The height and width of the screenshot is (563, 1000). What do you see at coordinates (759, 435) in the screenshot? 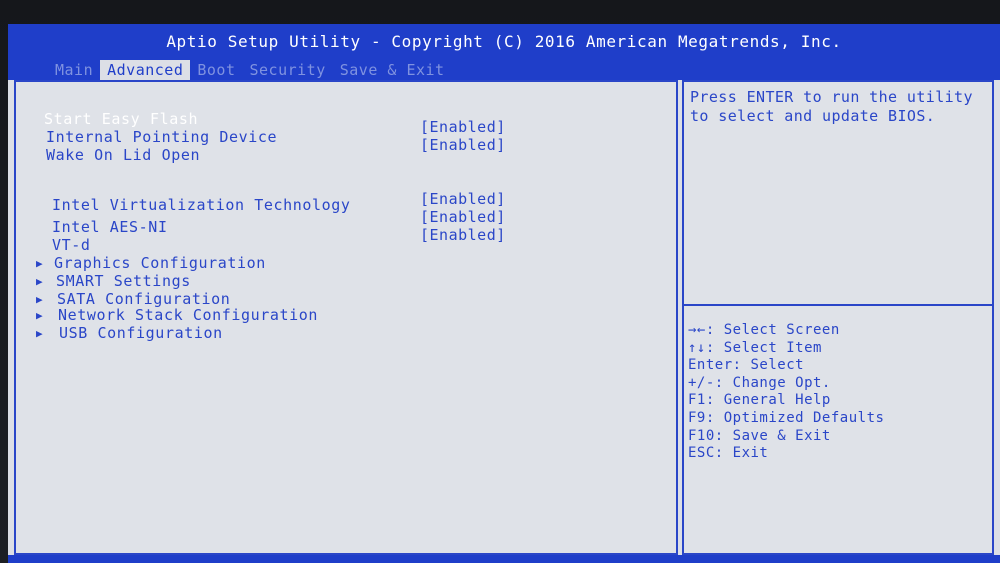
I see `key-hint-save-exit: F10: Save & Exit` at bounding box center [759, 435].